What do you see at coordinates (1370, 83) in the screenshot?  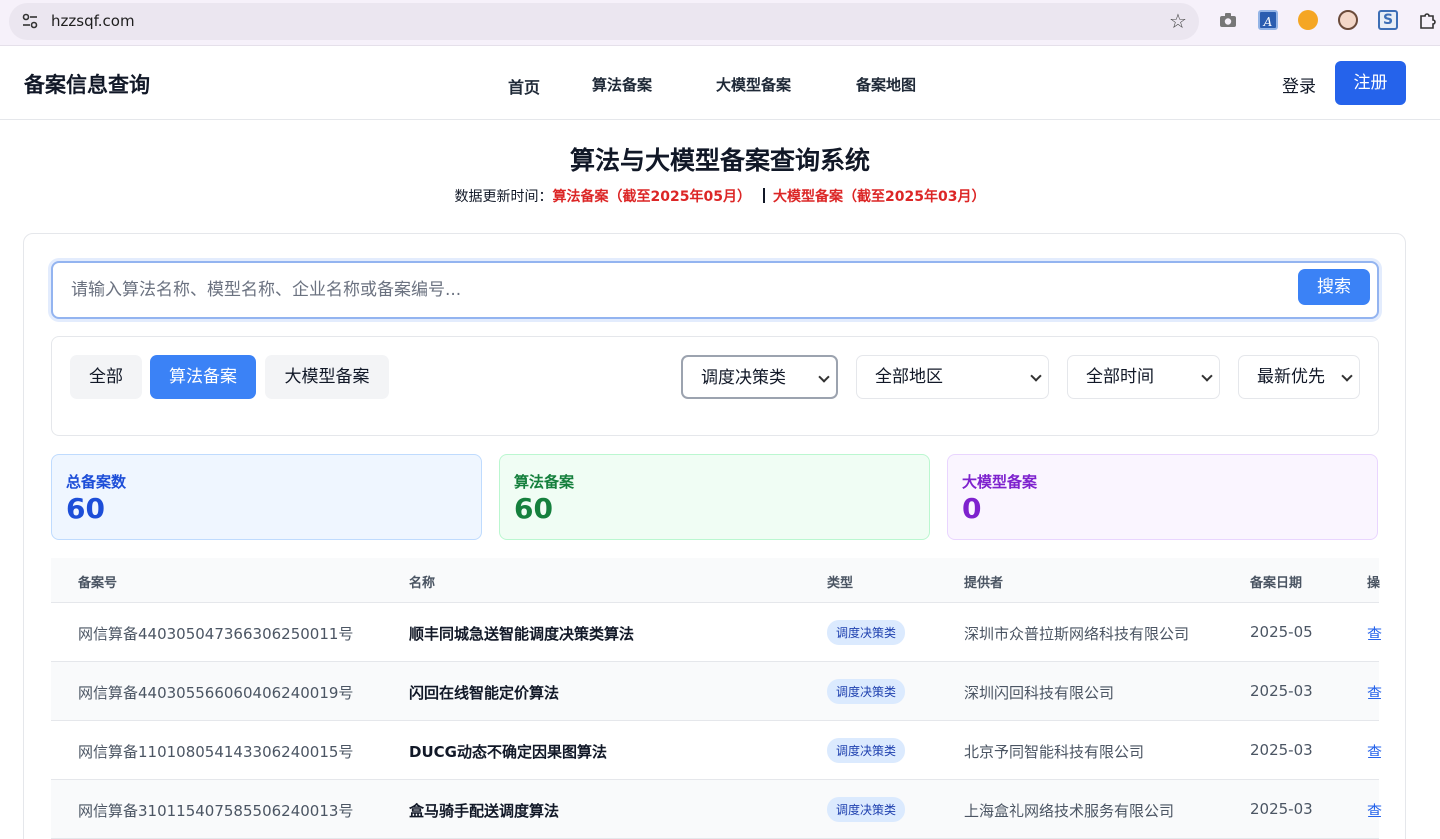 I see `register-button: 注册` at bounding box center [1370, 83].